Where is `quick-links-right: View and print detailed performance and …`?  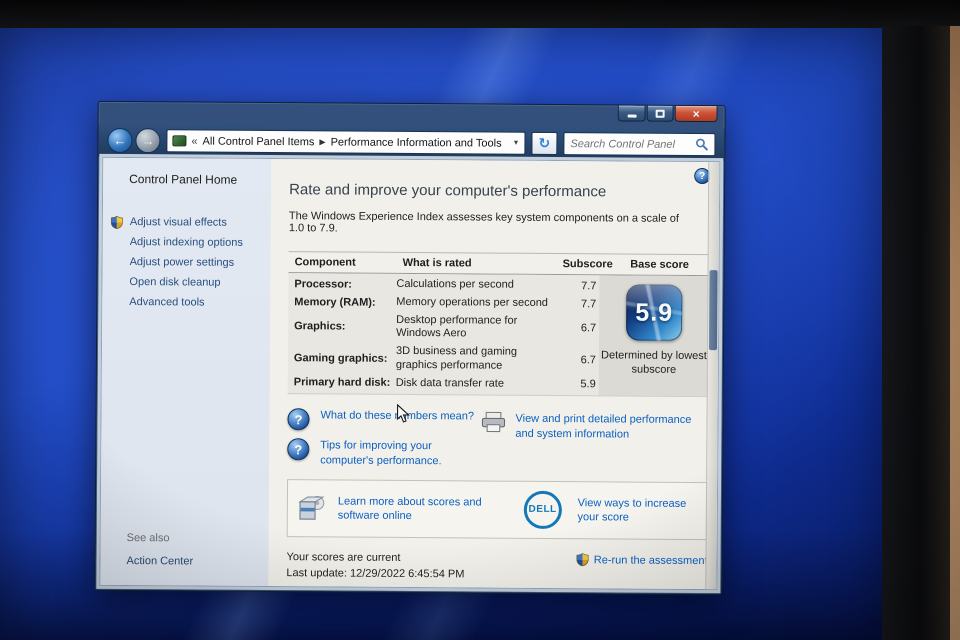 quick-links-right: View and print detailed performance and … is located at coordinates (590, 444).